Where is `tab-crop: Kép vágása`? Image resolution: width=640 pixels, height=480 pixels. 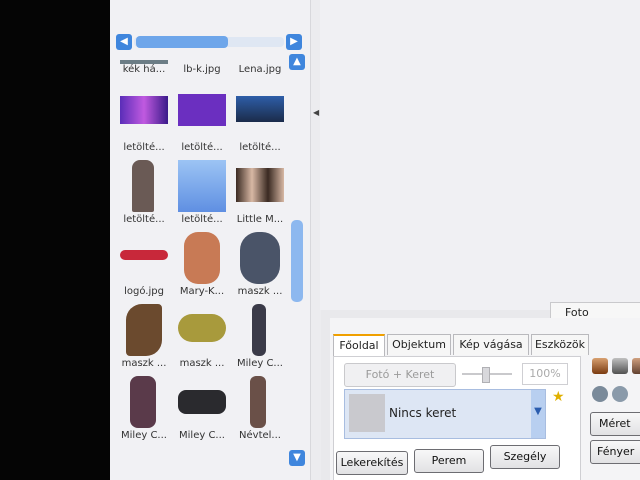 tab-crop: Kép vágása is located at coordinates (491, 344).